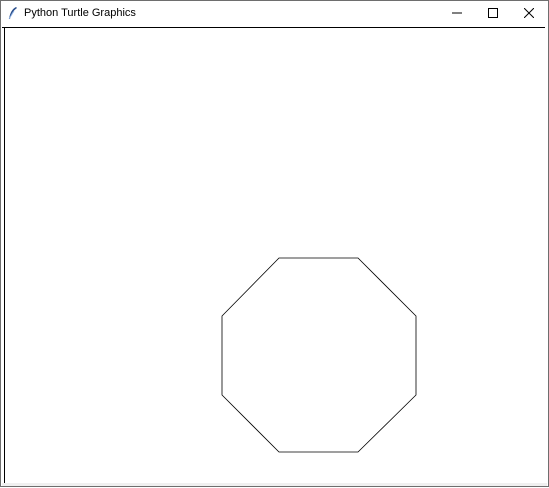  Describe the element at coordinates (12, 13) in the screenshot. I see `feather-icon` at that location.